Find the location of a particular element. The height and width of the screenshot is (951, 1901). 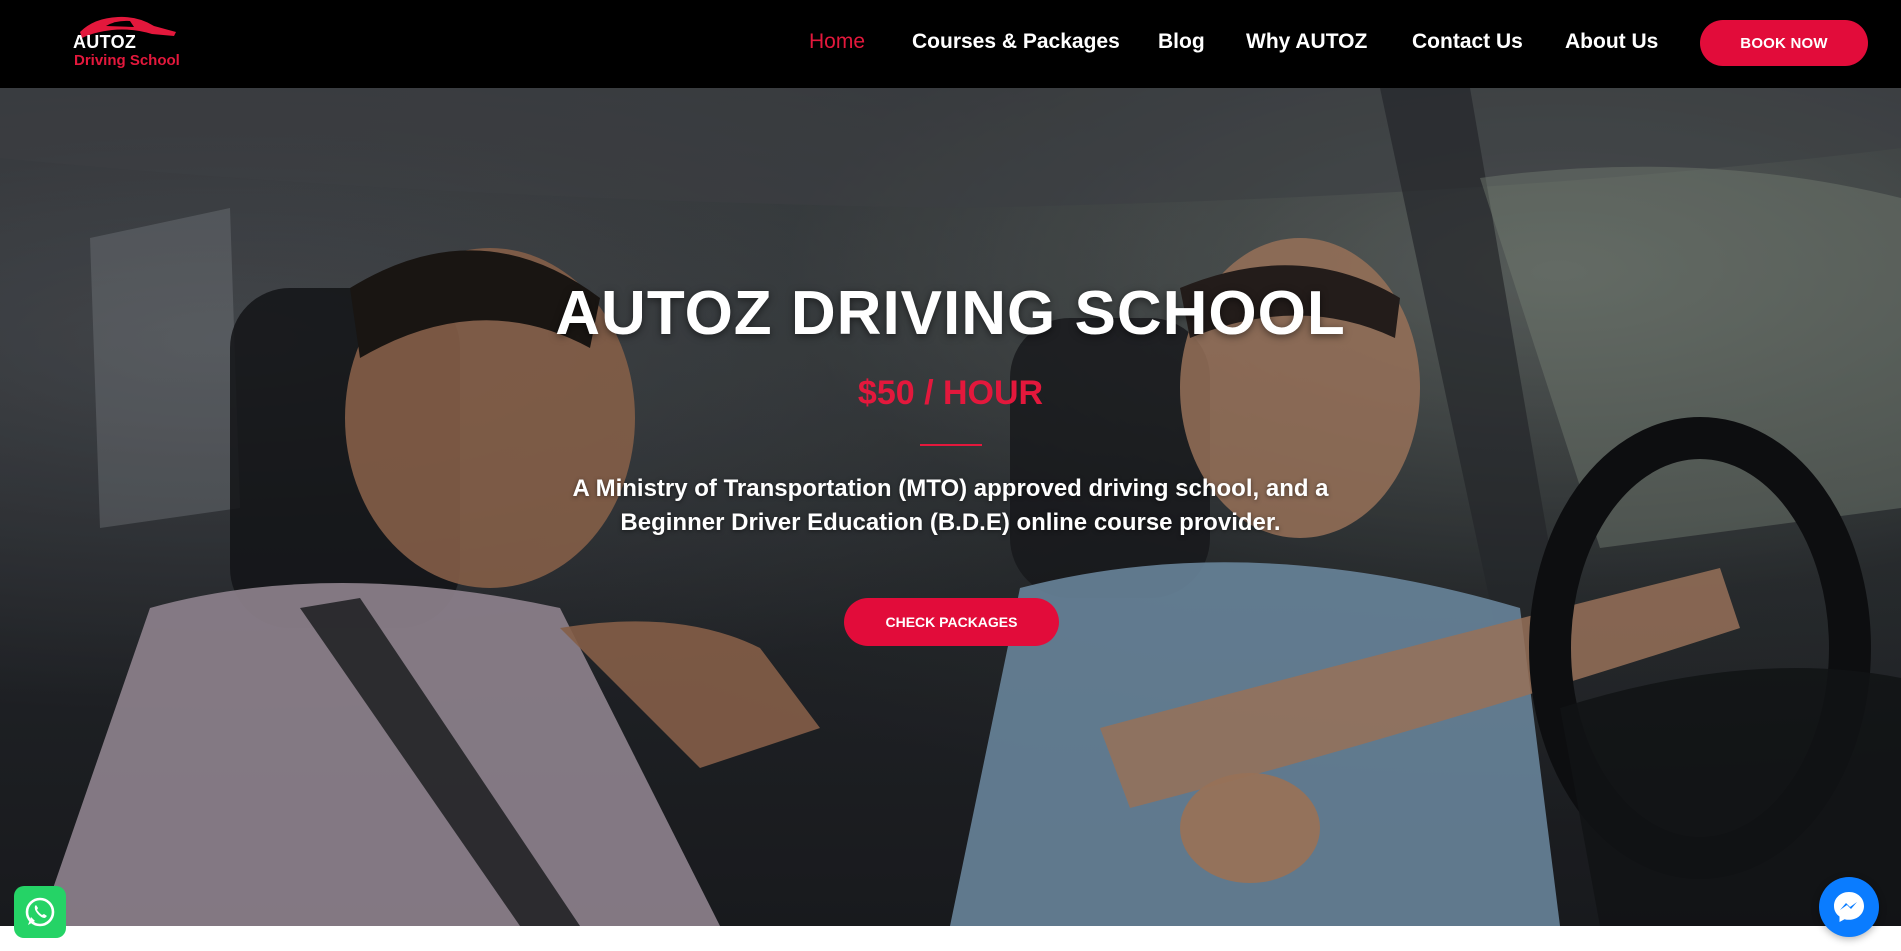

whatsapp-button is located at coordinates (40, 912).